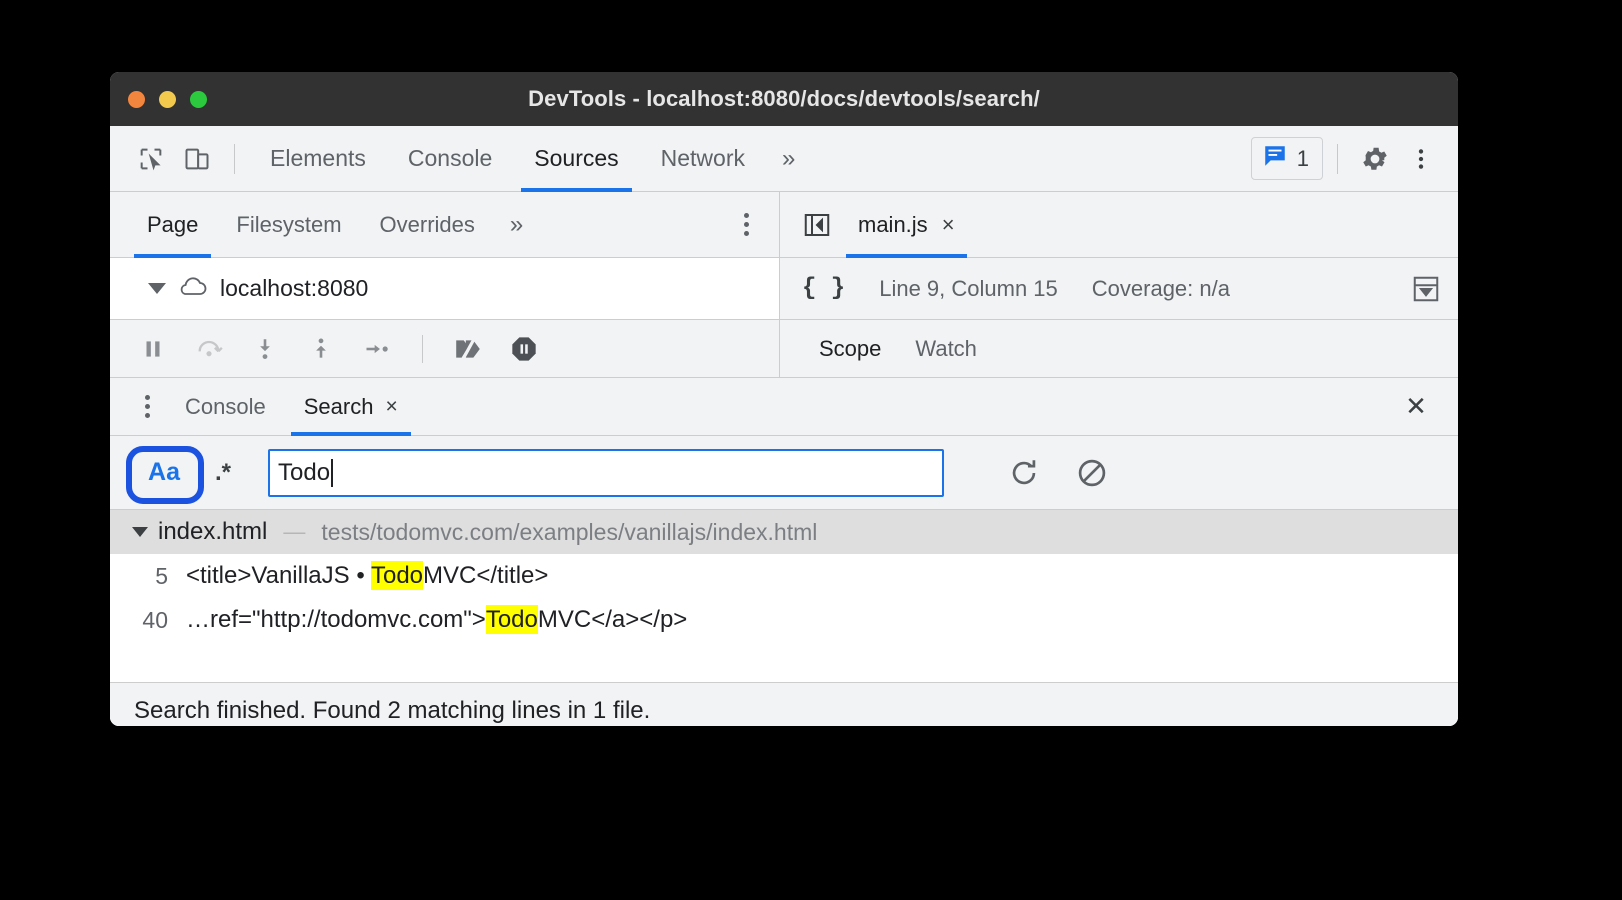  What do you see at coordinates (1024, 473) in the screenshot?
I see `refresh-icon` at bounding box center [1024, 473].